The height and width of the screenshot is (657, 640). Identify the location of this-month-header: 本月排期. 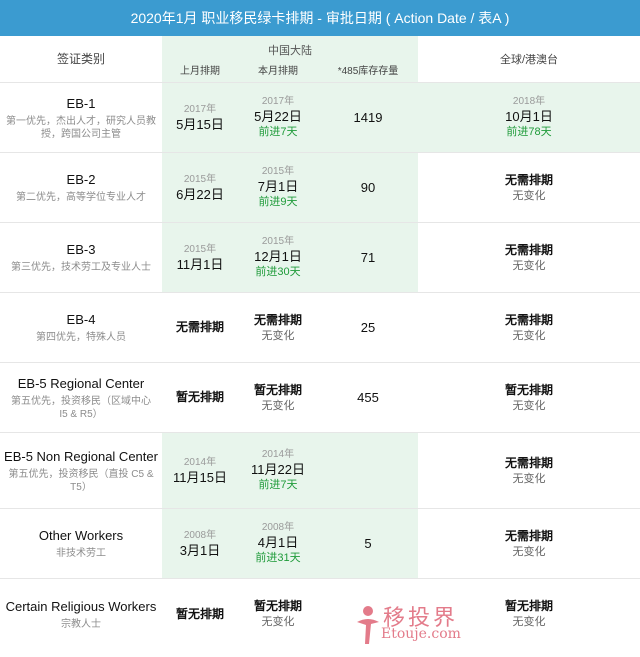
(278, 71).